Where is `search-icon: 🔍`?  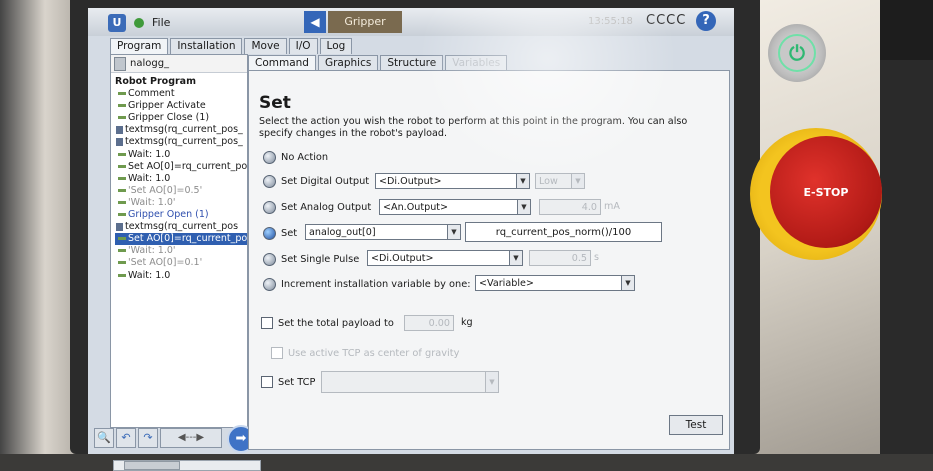
search-icon: 🔍 is located at coordinates (104, 438).